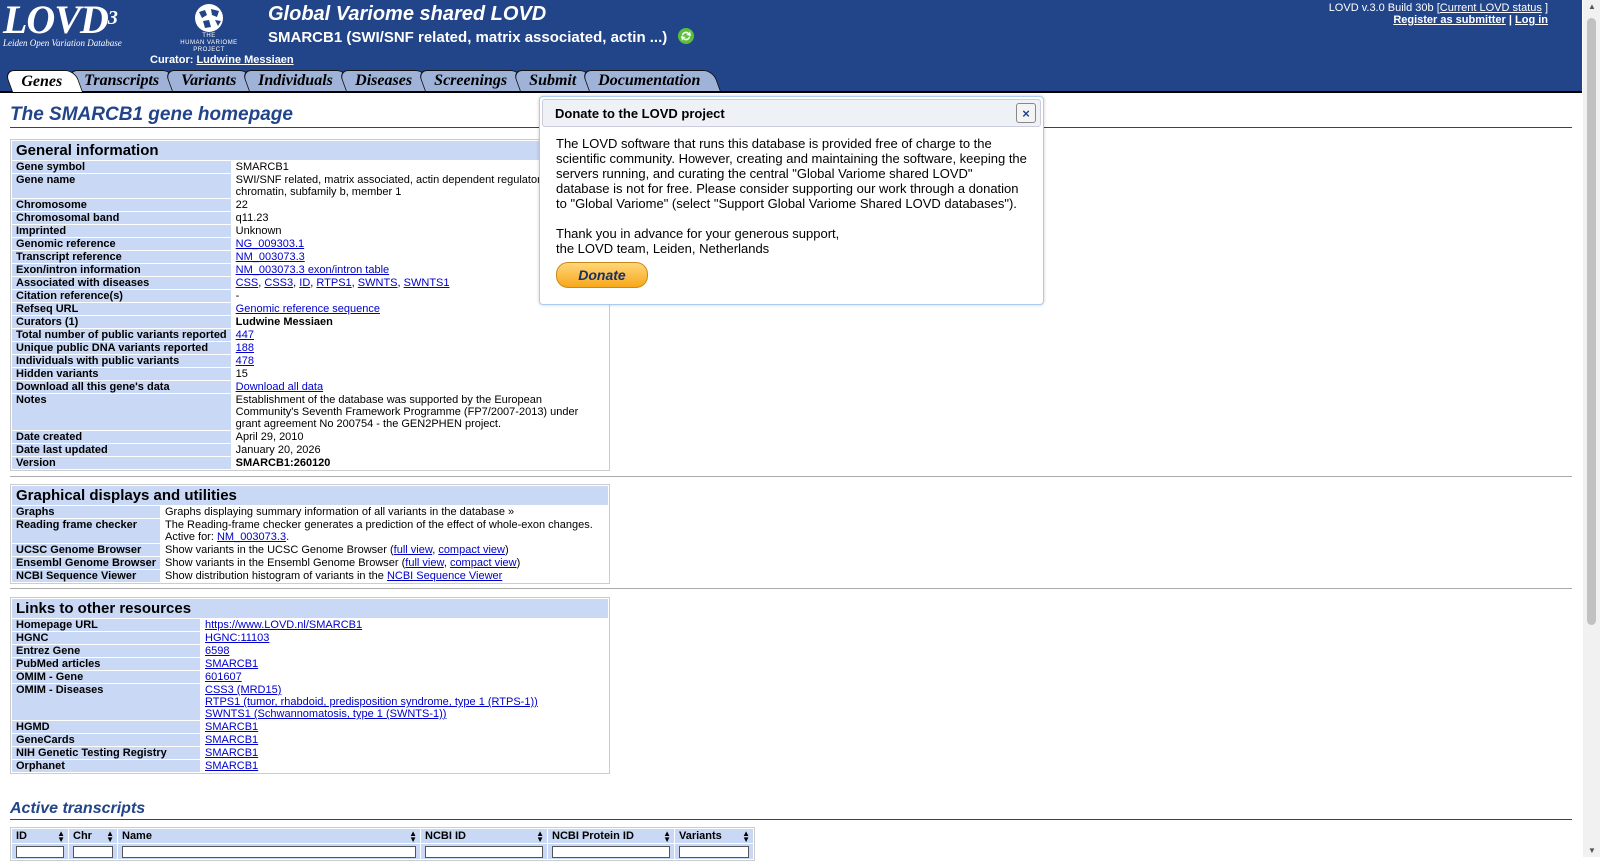 This screenshot has height=861, width=1600. What do you see at coordinates (1531, 20) in the screenshot?
I see `login-link: Log in` at bounding box center [1531, 20].